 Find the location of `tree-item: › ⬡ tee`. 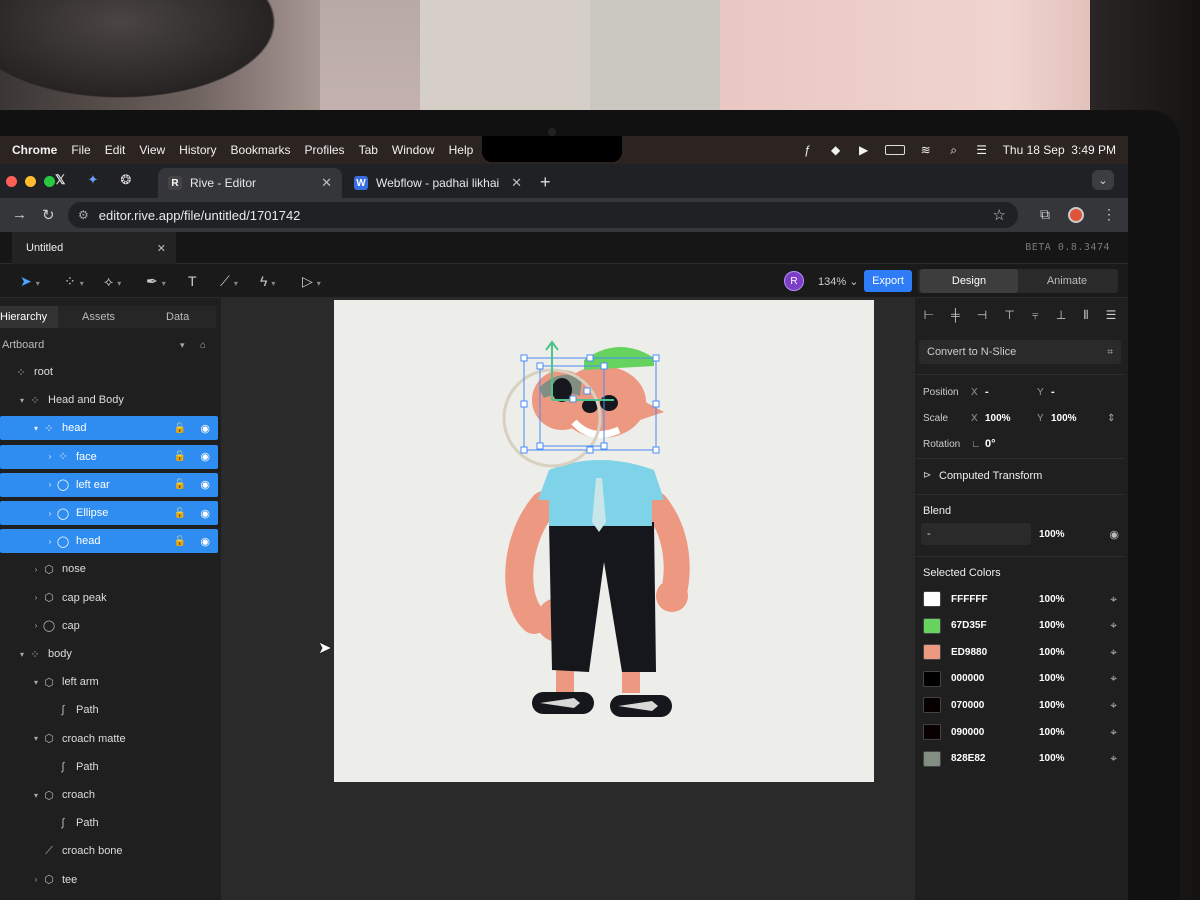

tree-item: › ⬡ tee is located at coordinates (109, 880).